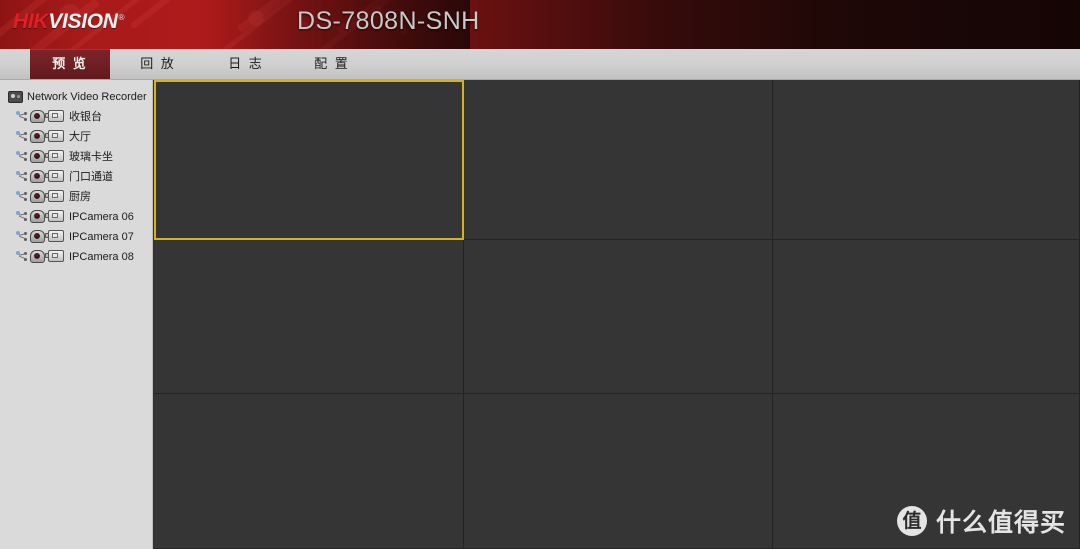  Describe the element at coordinates (388, 21) in the screenshot. I see `device-model-title: DS-7808N-SNH` at that location.